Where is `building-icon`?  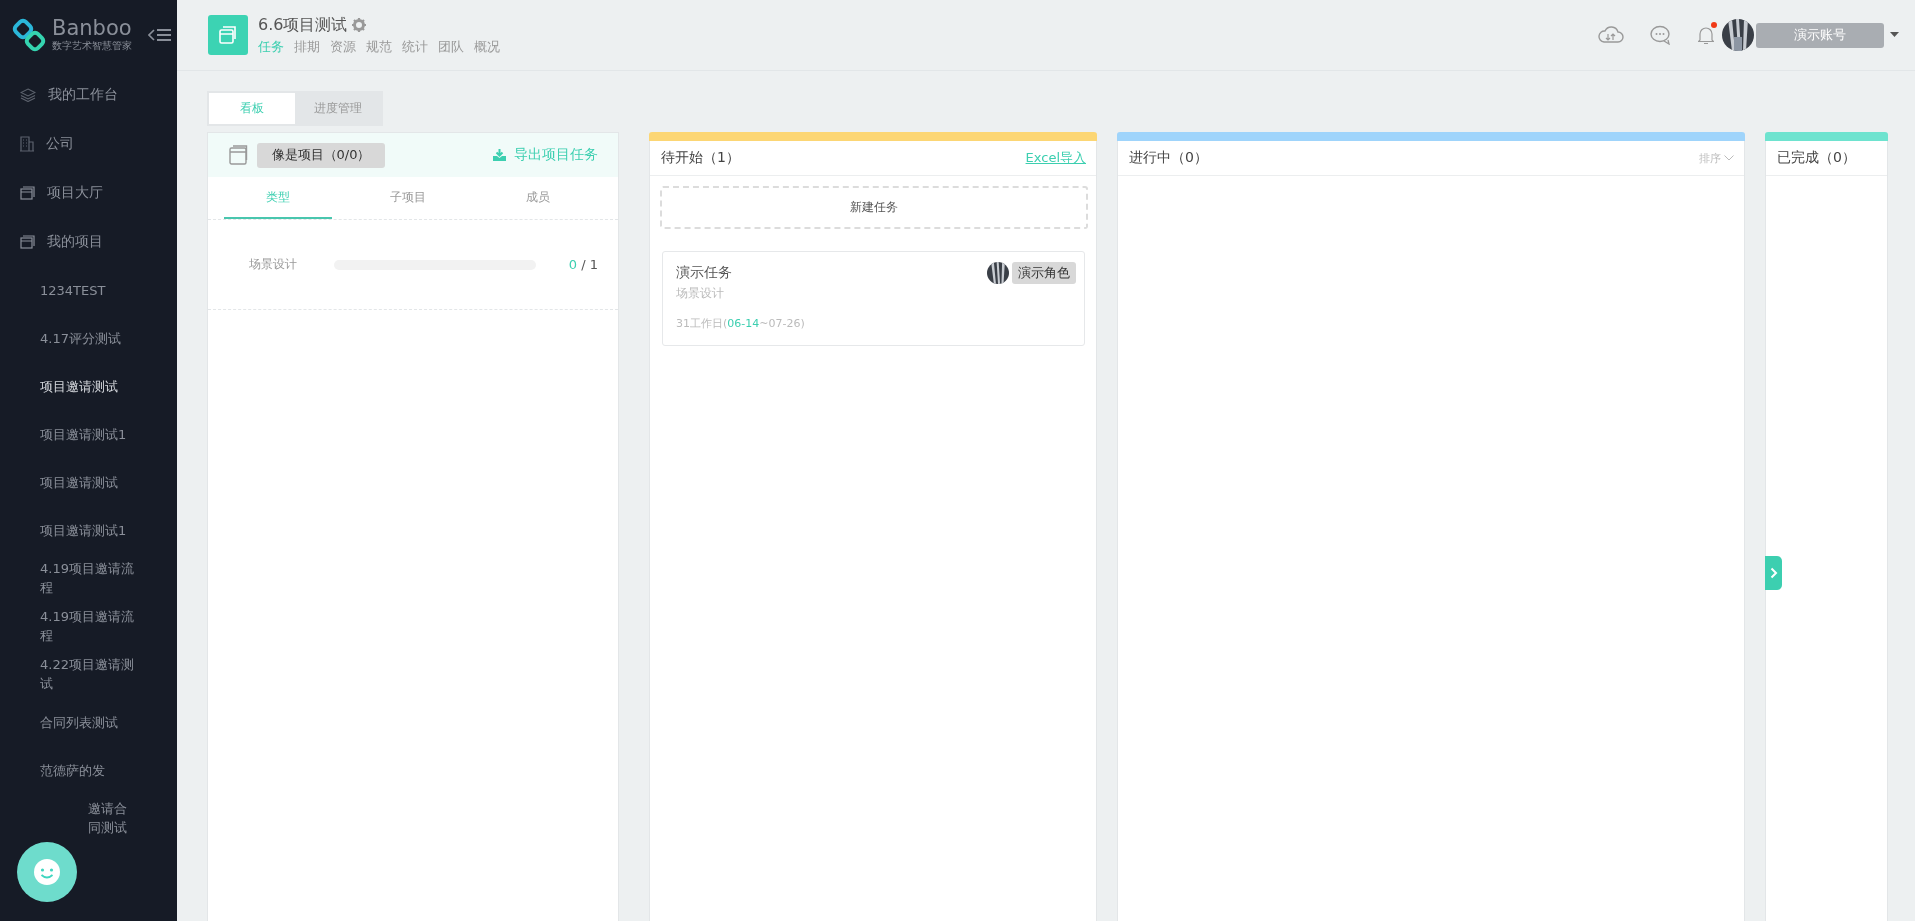
building-icon is located at coordinates (27, 143).